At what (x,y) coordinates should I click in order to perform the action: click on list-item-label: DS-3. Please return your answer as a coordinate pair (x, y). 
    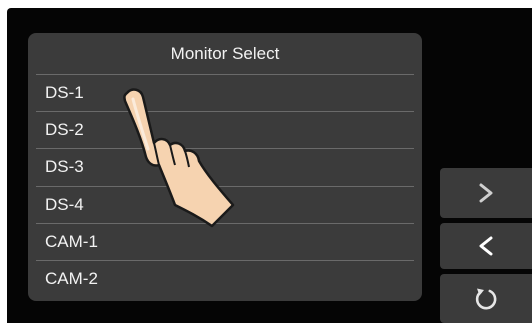
    Looking at the image, I should click on (64, 166).